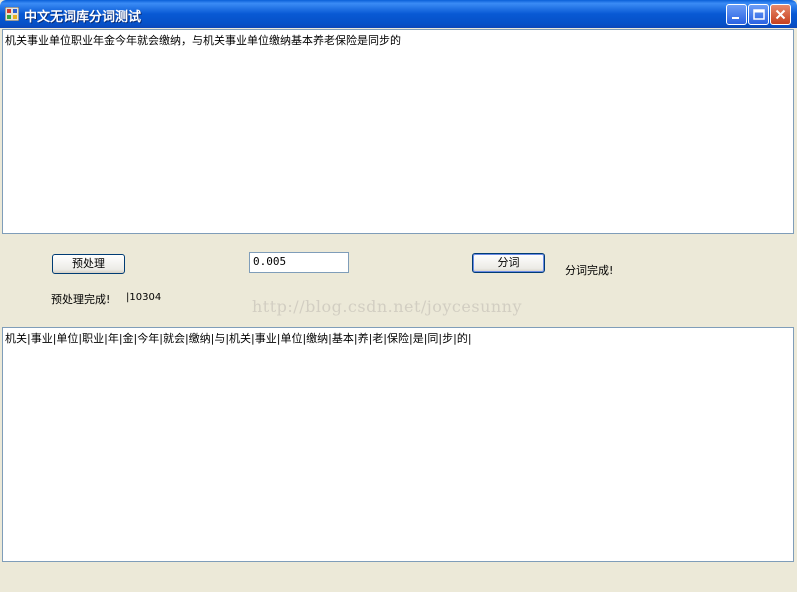 Image resolution: width=797 pixels, height=592 pixels. I want to click on preprocess-button: 预处理, so click(88, 264).